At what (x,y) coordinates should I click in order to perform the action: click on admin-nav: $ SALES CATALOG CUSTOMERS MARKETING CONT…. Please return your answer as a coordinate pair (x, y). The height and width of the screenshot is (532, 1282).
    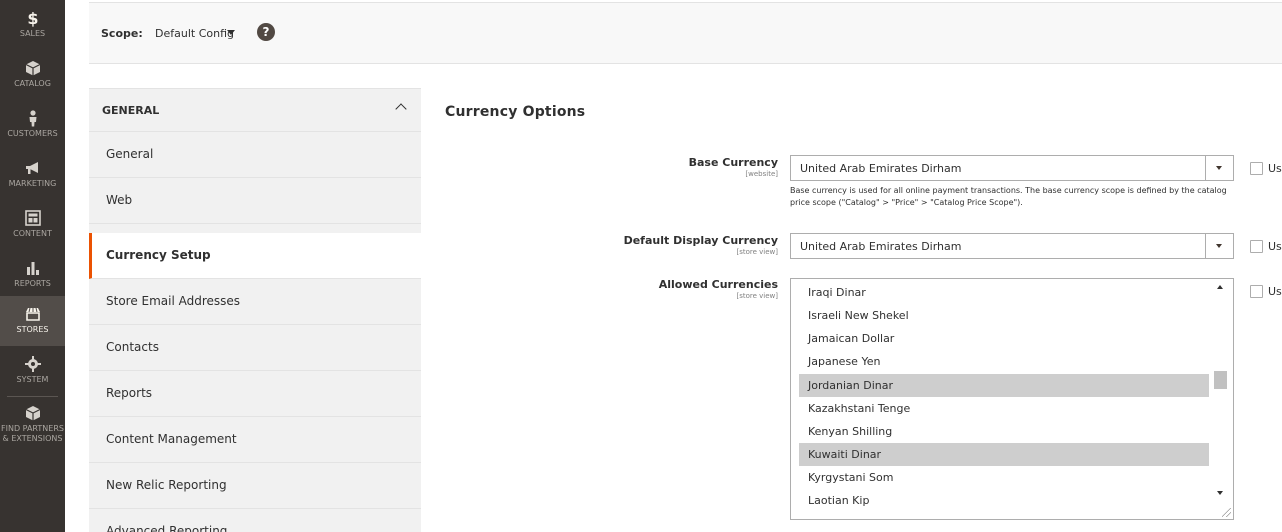
    Looking at the image, I should click on (32, 266).